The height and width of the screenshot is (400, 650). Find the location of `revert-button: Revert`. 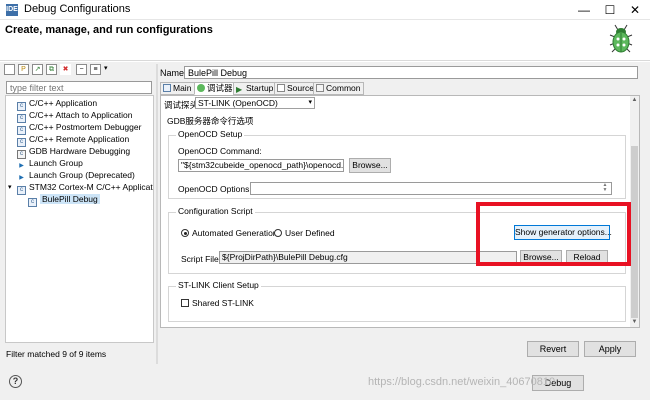

revert-button: Revert is located at coordinates (553, 349).